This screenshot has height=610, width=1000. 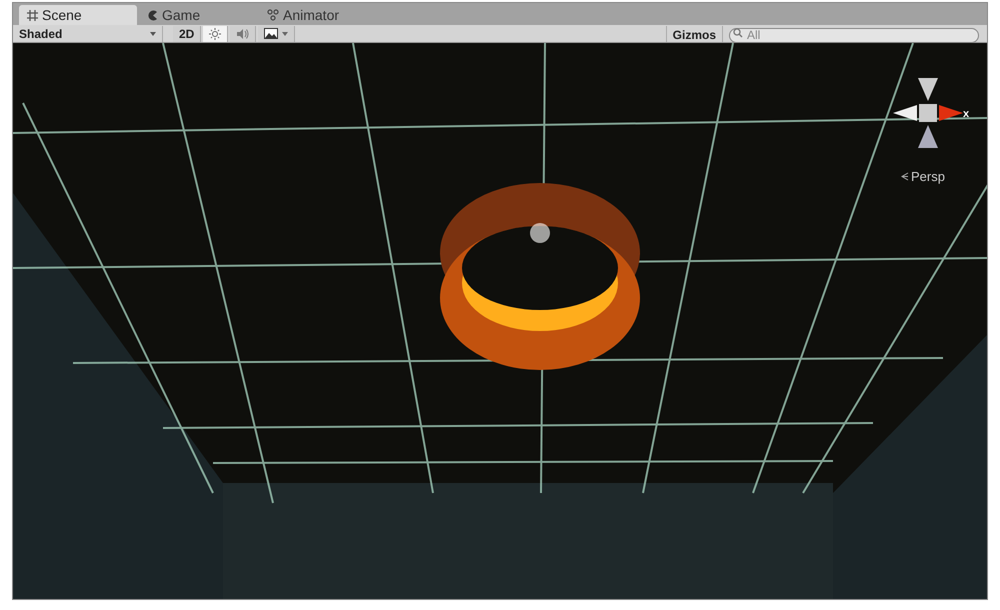 I want to click on grid-icon, so click(x=32, y=15).